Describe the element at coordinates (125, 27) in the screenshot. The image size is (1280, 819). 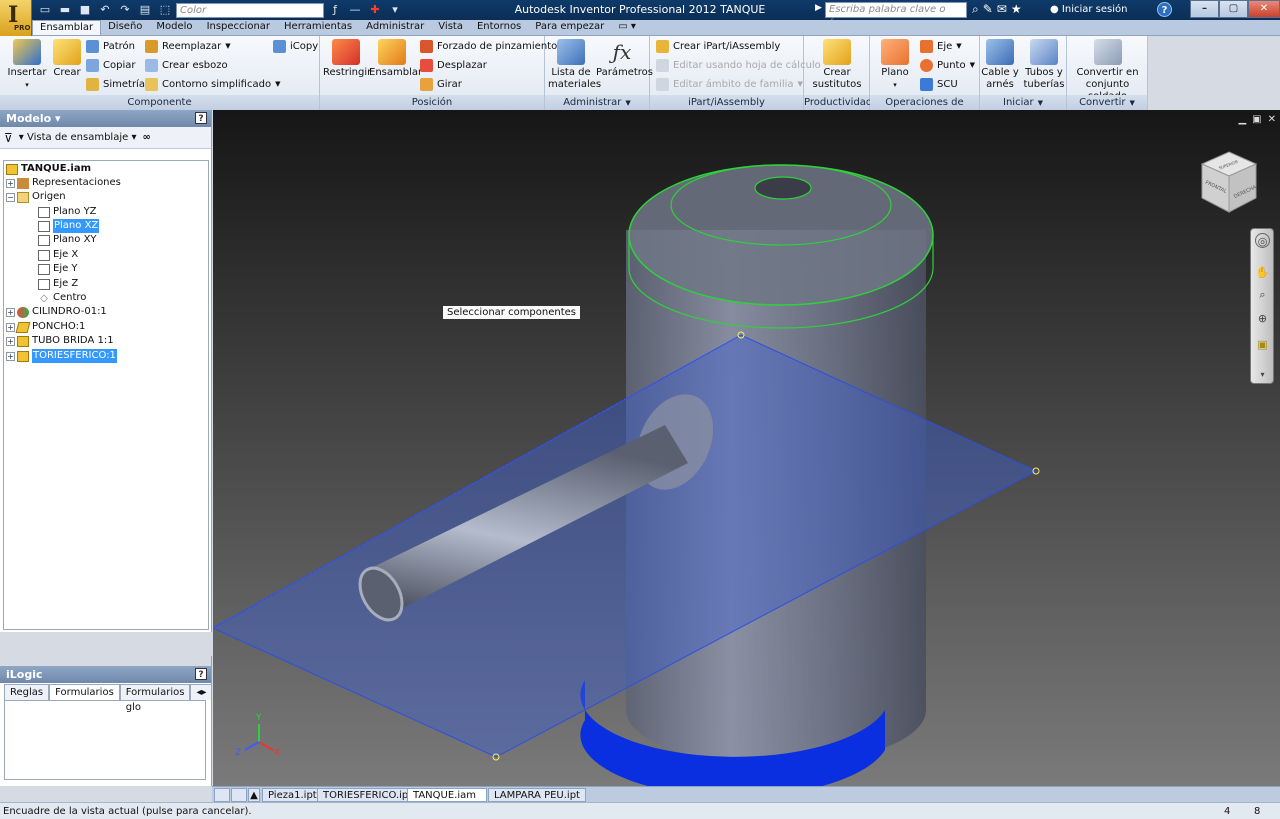
I see `tab-diseno: Diseño` at that location.